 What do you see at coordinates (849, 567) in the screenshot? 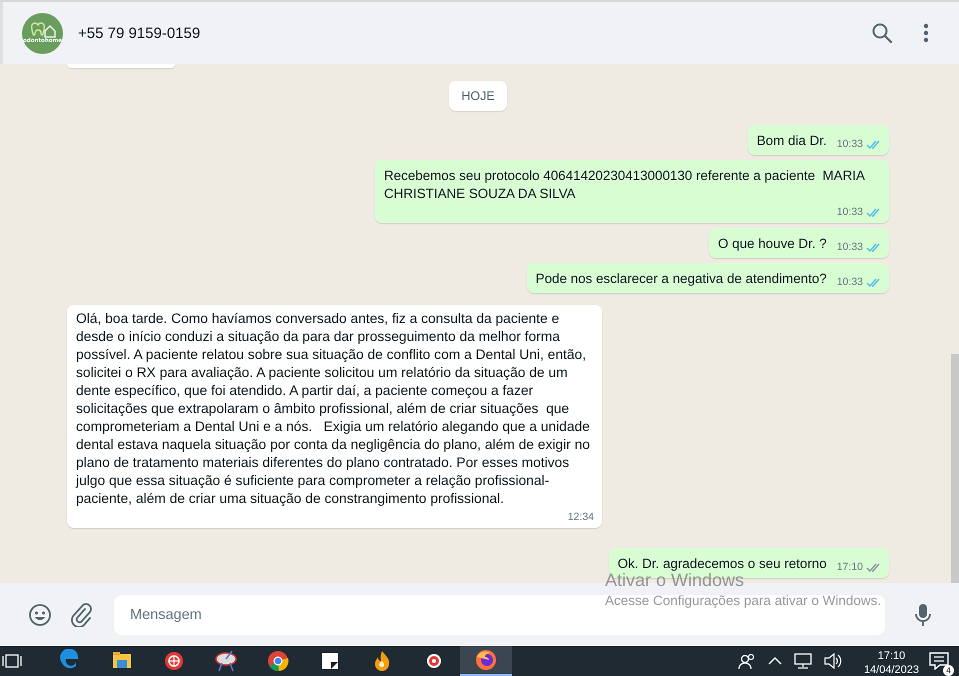
I see `message-time: 17:10` at bounding box center [849, 567].